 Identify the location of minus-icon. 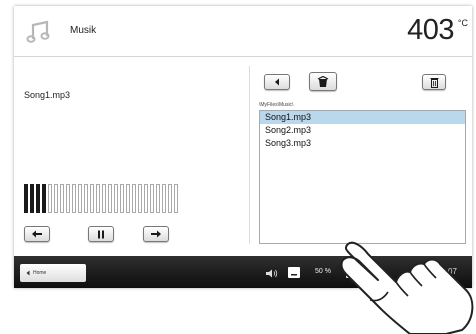
(294, 275).